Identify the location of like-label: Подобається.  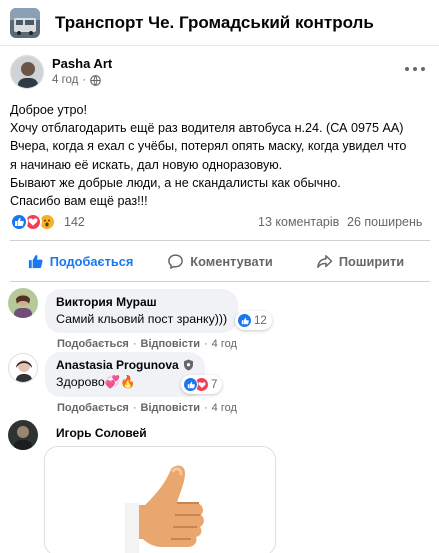
(91, 261).